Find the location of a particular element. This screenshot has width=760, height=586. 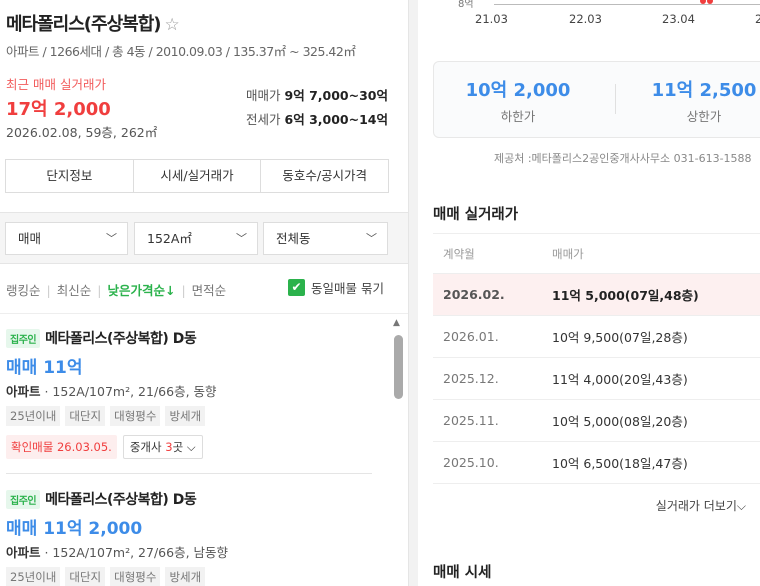

trade-type-select: 매매 ﹀ is located at coordinates (66, 238).